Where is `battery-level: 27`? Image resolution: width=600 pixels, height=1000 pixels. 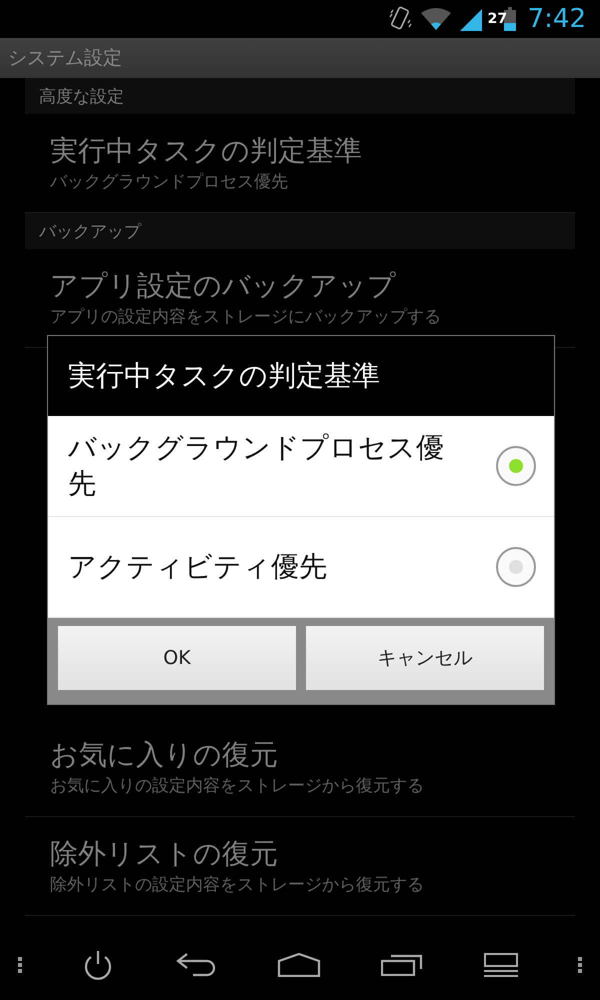 battery-level: 27 is located at coordinates (498, 19).